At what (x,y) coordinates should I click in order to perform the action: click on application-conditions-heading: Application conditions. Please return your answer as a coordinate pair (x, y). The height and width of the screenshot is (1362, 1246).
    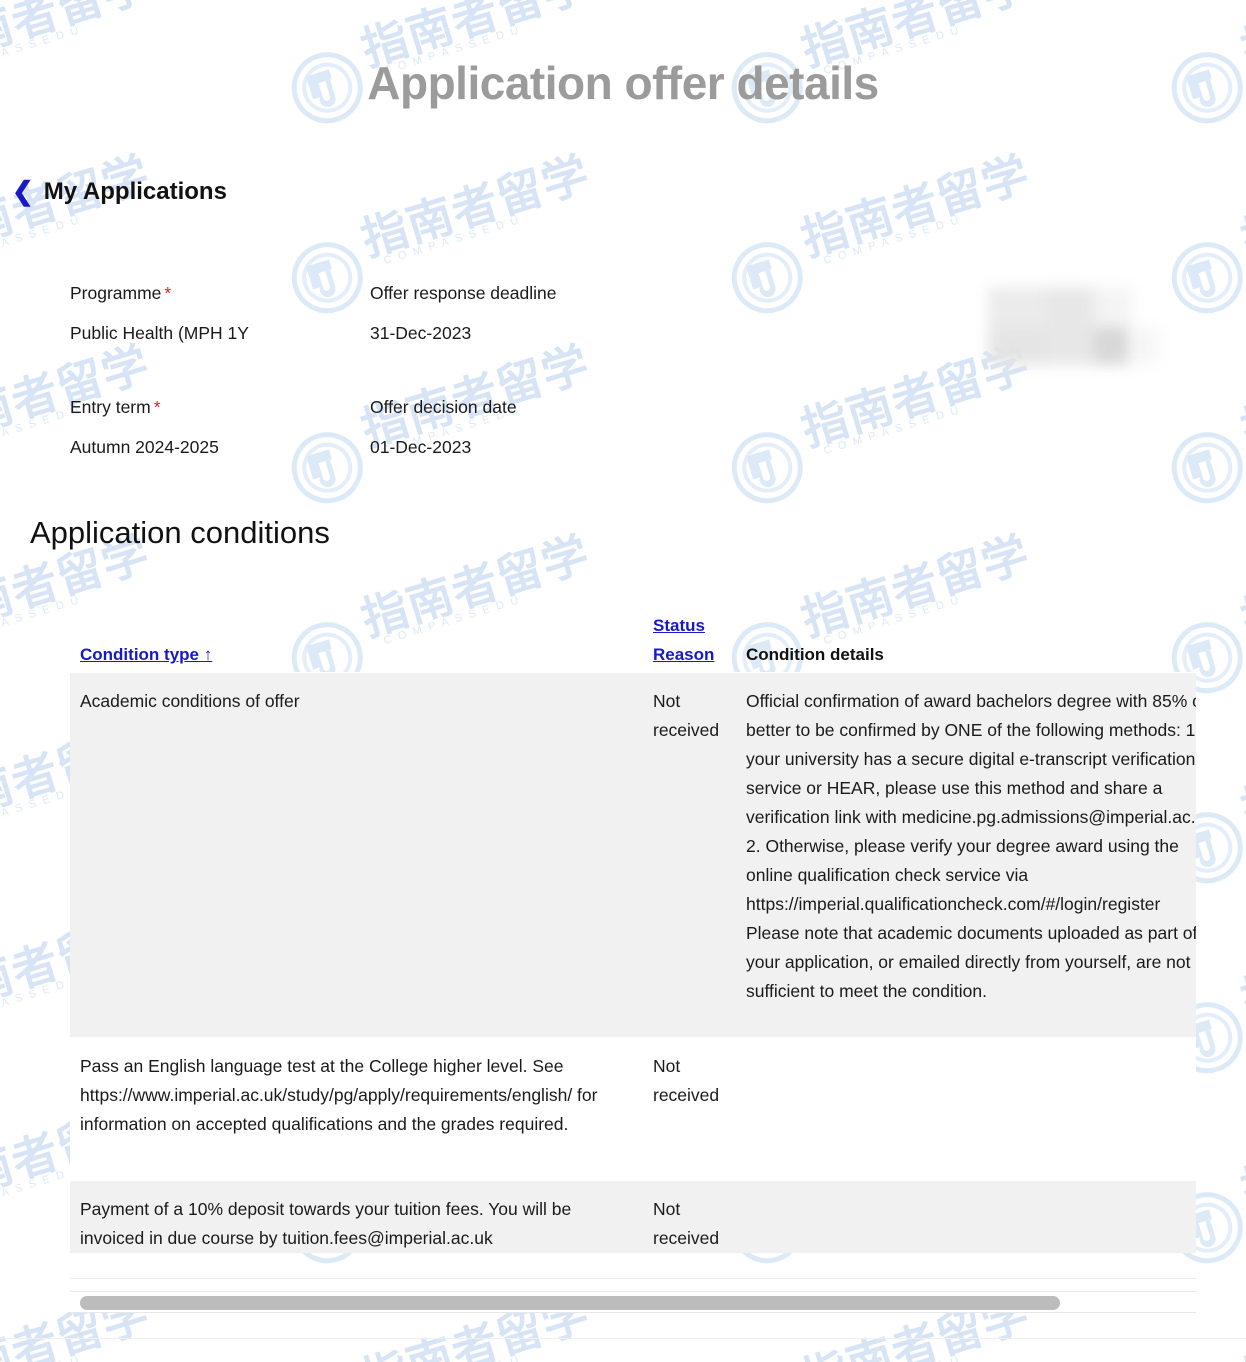
    Looking at the image, I should click on (180, 532).